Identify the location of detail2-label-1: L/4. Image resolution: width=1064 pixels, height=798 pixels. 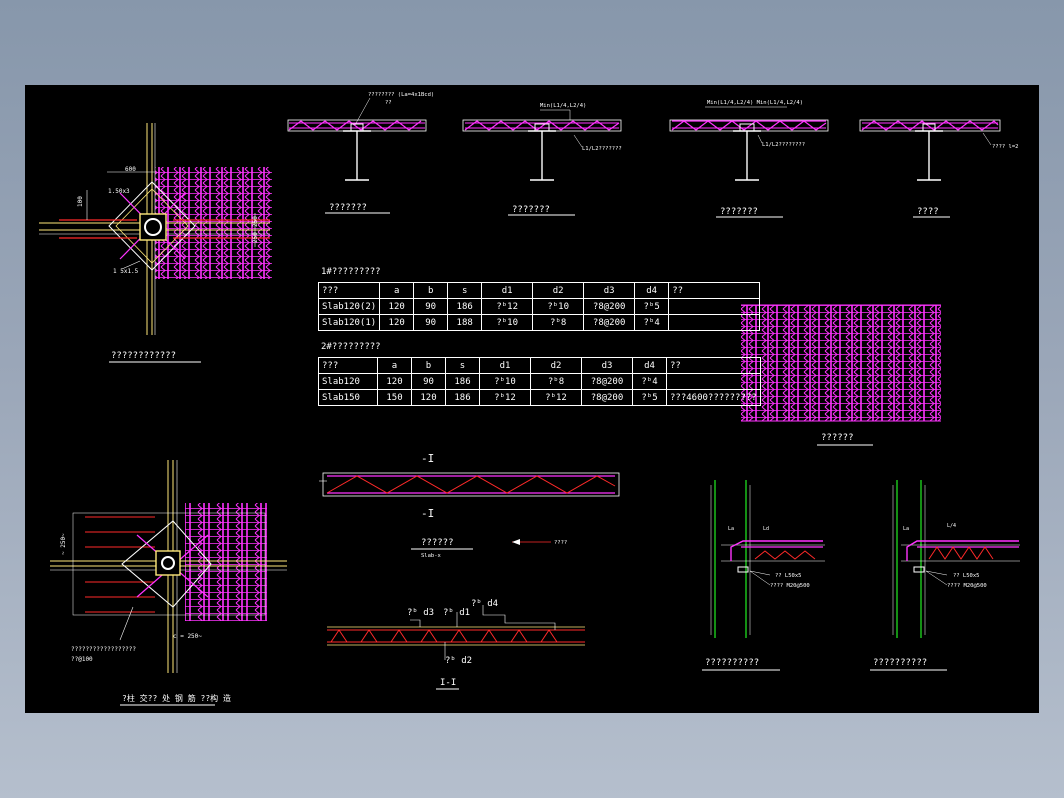
(951, 526).